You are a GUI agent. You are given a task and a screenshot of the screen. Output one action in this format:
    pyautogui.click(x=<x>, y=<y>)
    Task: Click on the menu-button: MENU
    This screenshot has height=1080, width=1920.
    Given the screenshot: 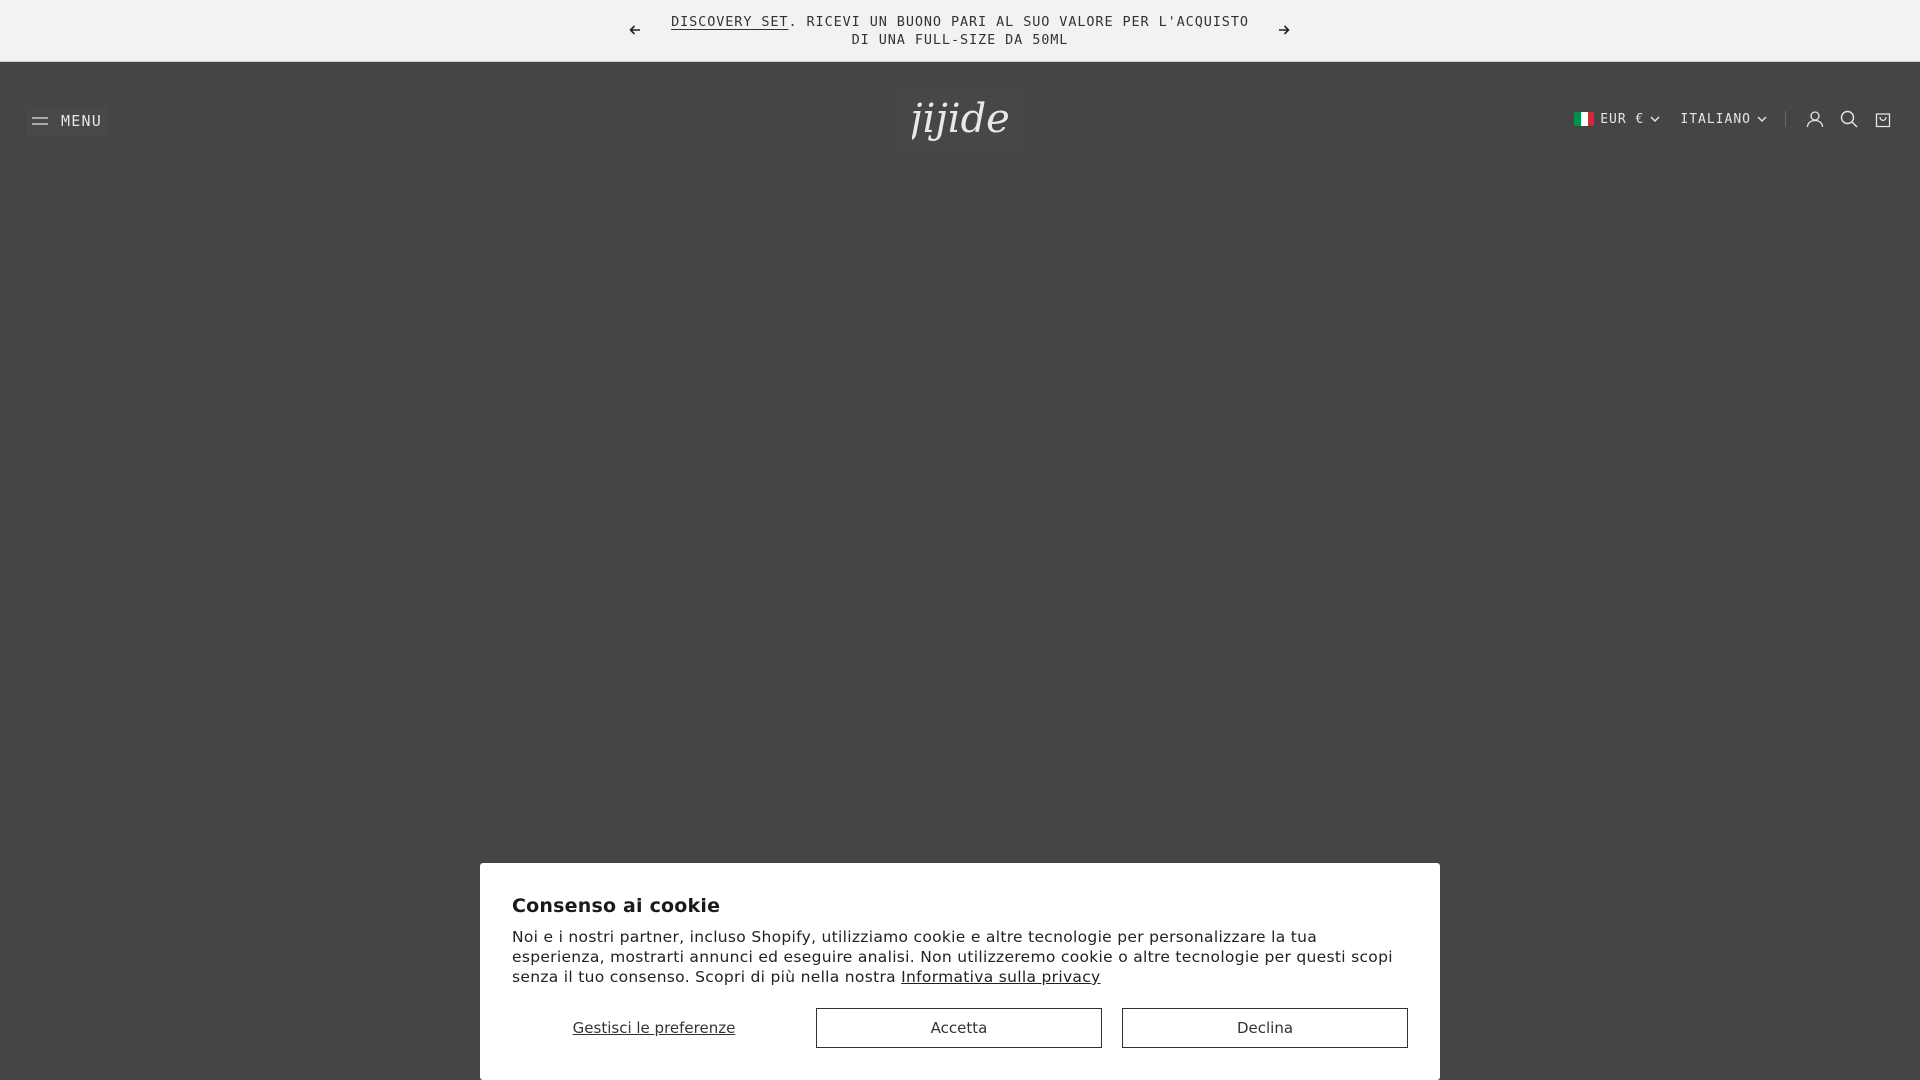 What is the action you would take?
    pyautogui.click(x=67, y=121)
    